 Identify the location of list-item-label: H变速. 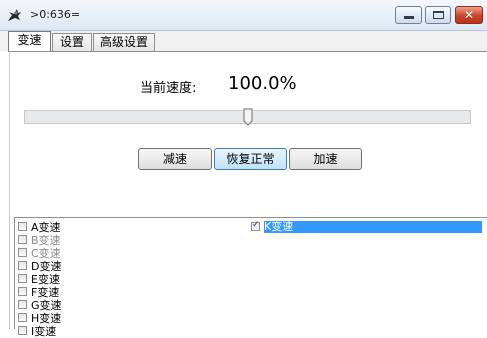
(46, 318).